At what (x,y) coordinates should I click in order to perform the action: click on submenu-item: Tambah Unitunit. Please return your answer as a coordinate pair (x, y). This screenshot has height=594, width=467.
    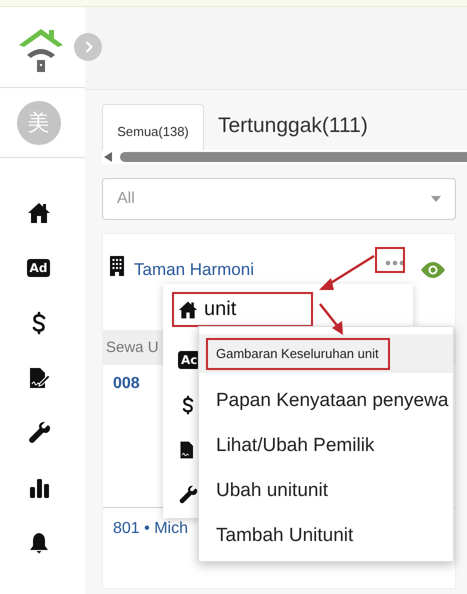
    Looking at the image, I should click on (326, 535).